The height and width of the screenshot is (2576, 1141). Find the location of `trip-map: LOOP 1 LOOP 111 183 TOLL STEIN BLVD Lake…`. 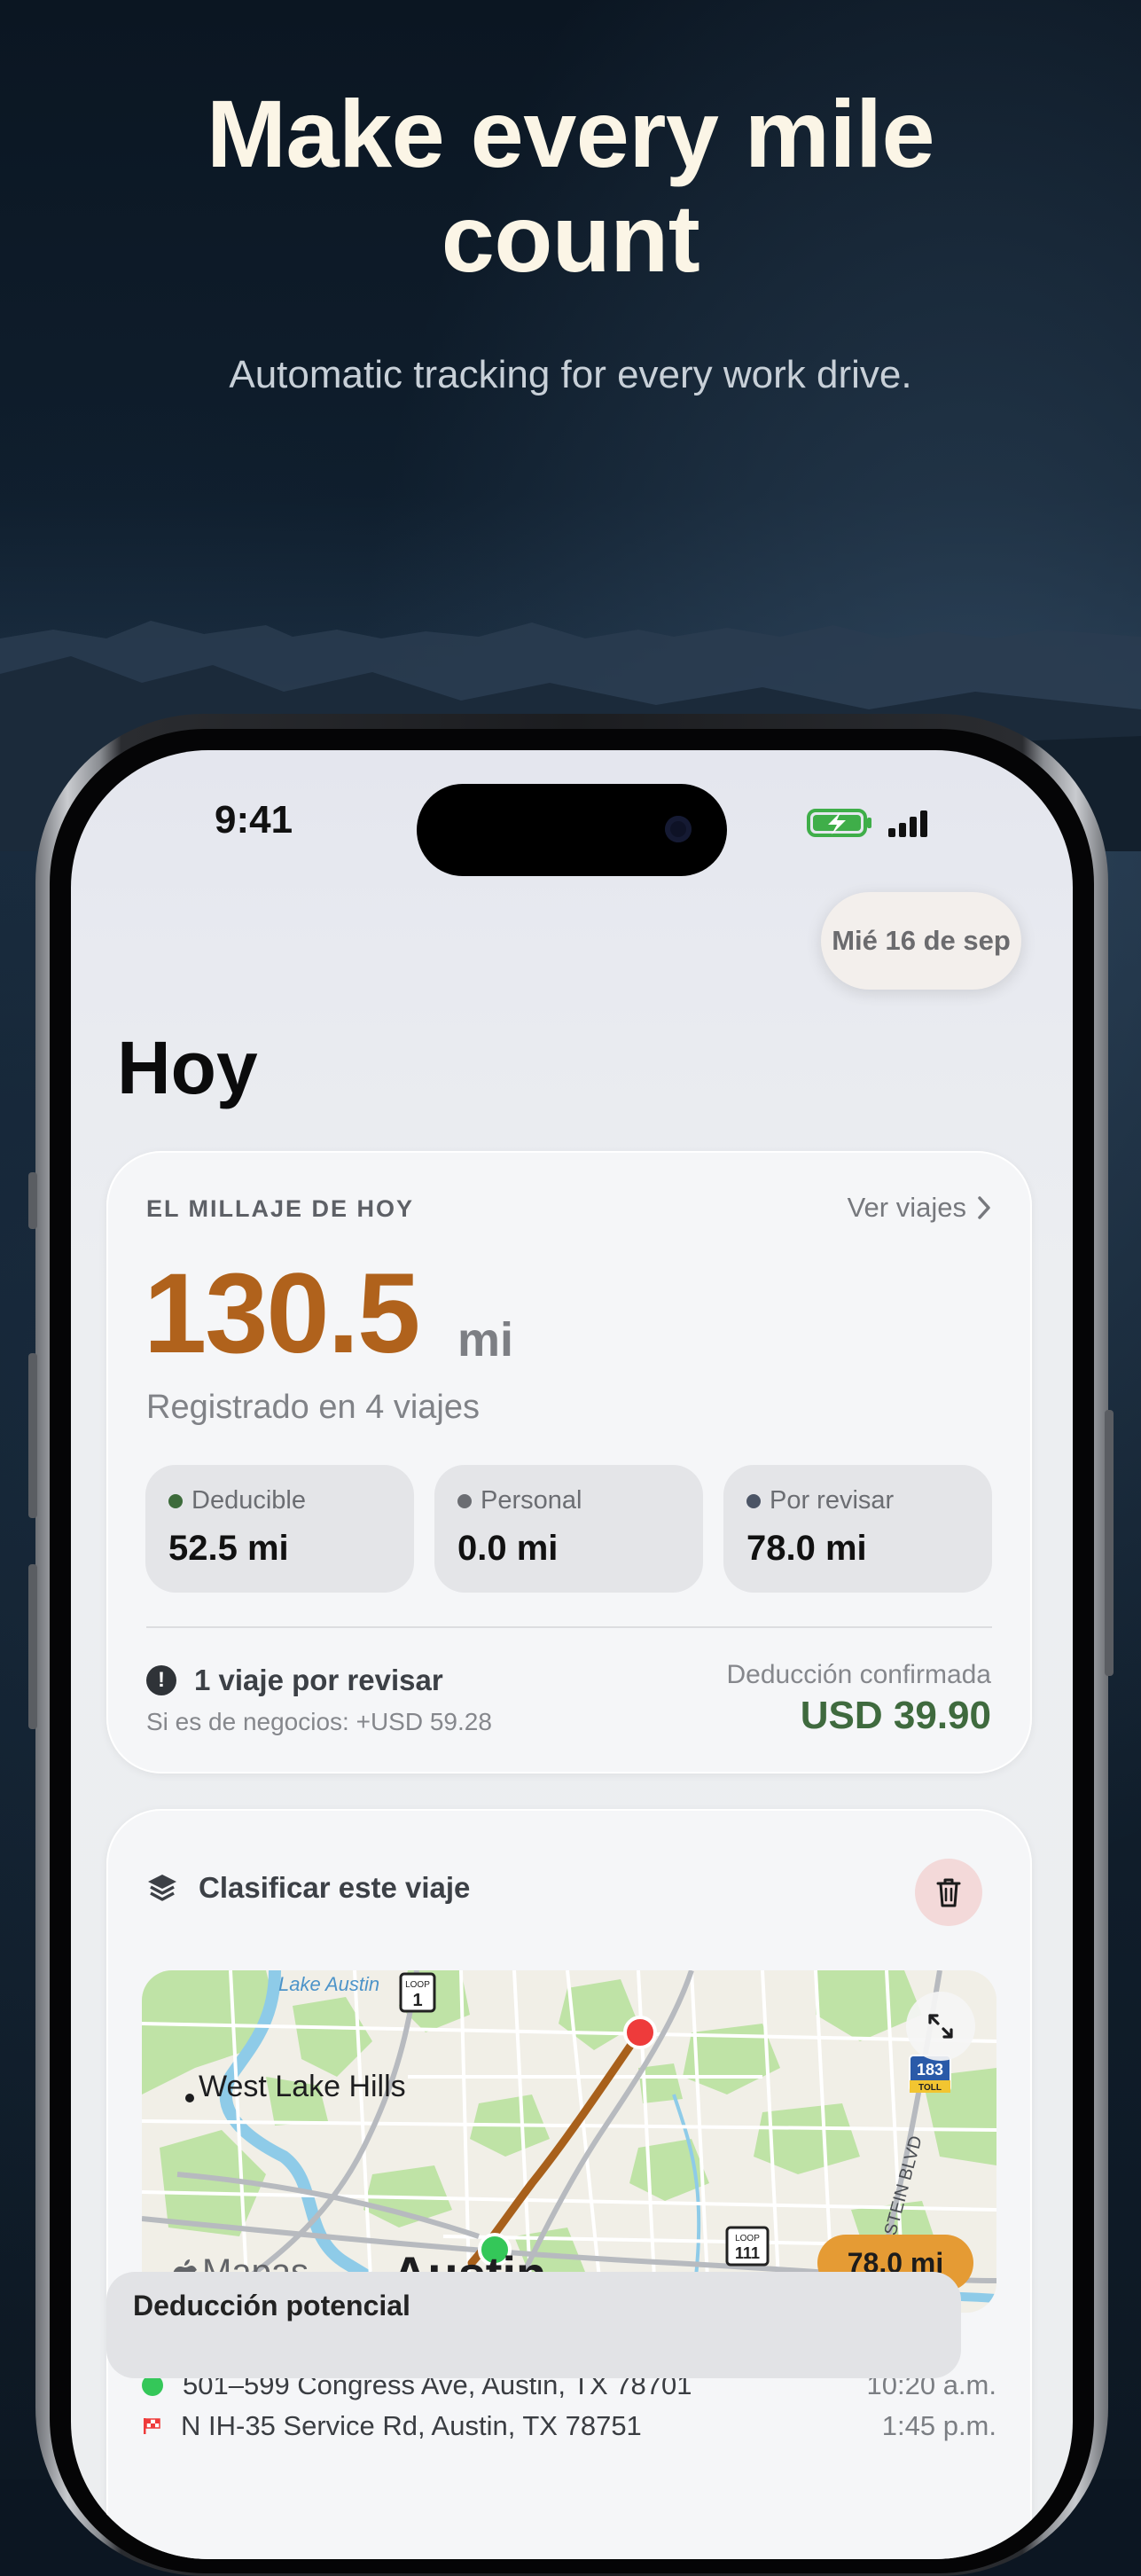

trip-map: LOOP 1 LOOP 111 183 TOLL STEIN BLVD Lake… is located at coordinates (569, 2141).